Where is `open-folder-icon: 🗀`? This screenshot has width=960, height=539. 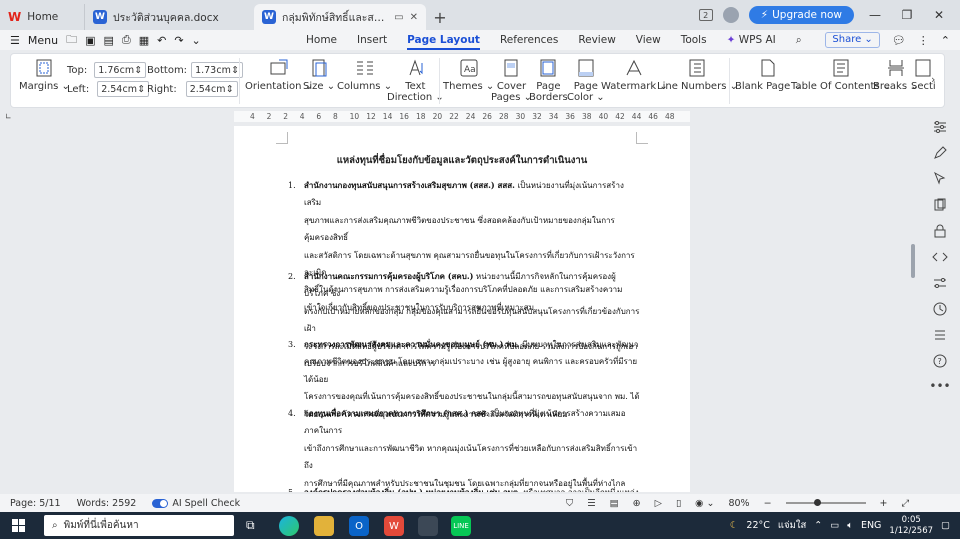
open-folder-icon: 🗀 is located at coordinates (71, 40).